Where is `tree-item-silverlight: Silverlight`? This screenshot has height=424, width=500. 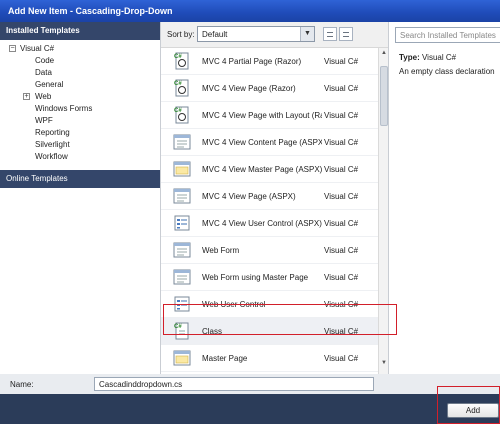
tree-item-silverlight: Silverlight is located at coordinates (80, 145).